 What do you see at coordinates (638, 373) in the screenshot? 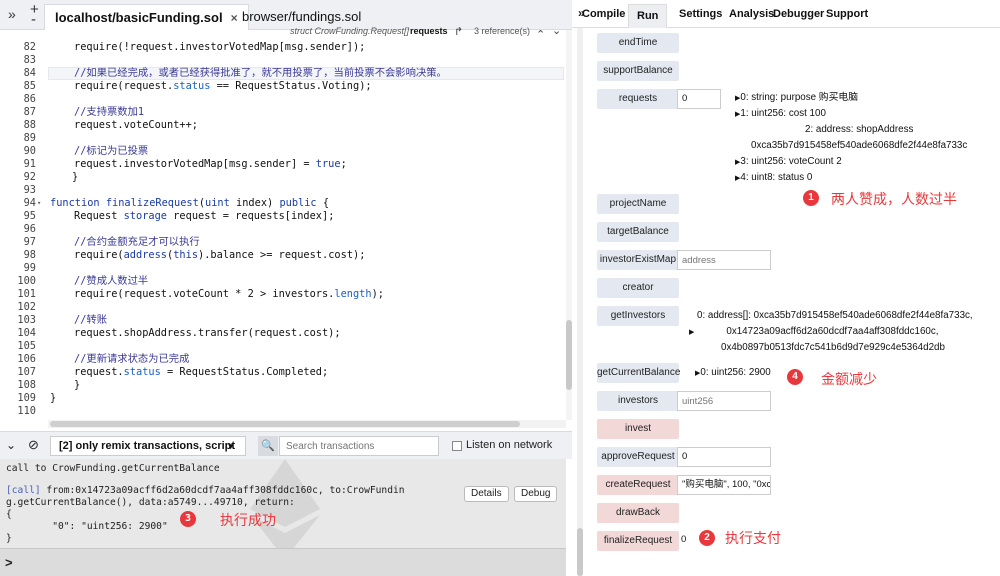
I see `getcurrentbalance-button: getCurrentBalance` at bounding box center [638, 373].